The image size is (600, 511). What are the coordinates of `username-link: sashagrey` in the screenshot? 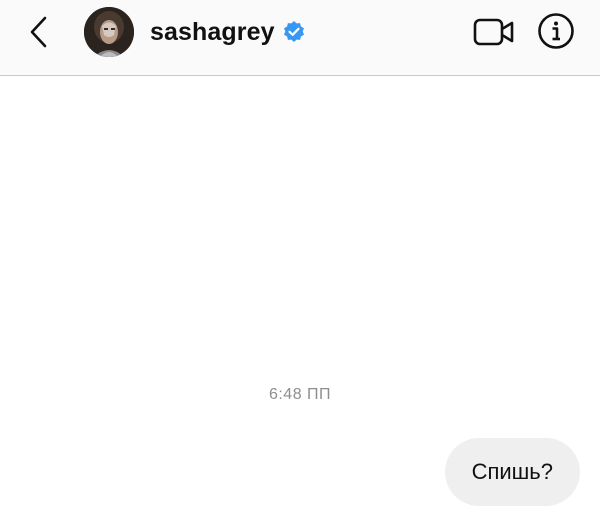 It's located at (228, 32).